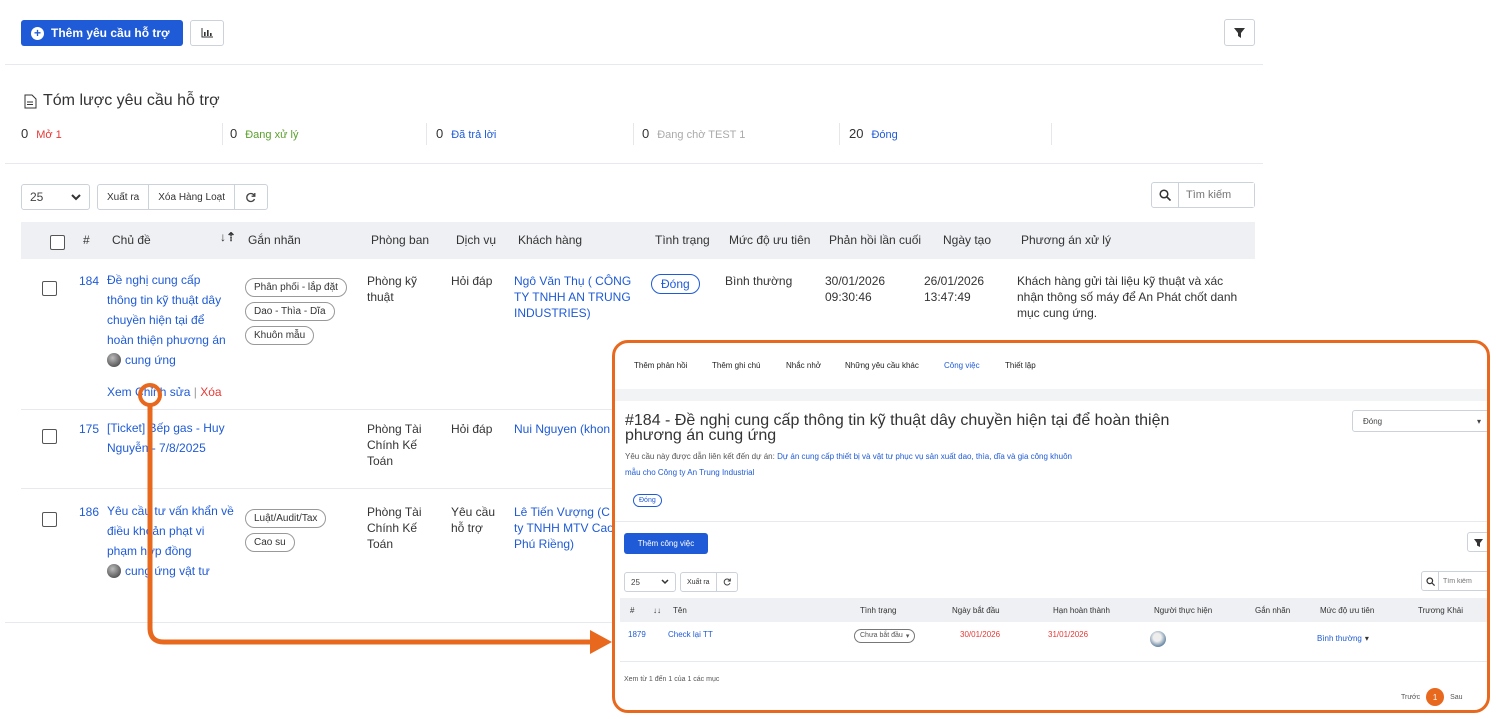  I want to click on col-id: #, so click(632, 610).